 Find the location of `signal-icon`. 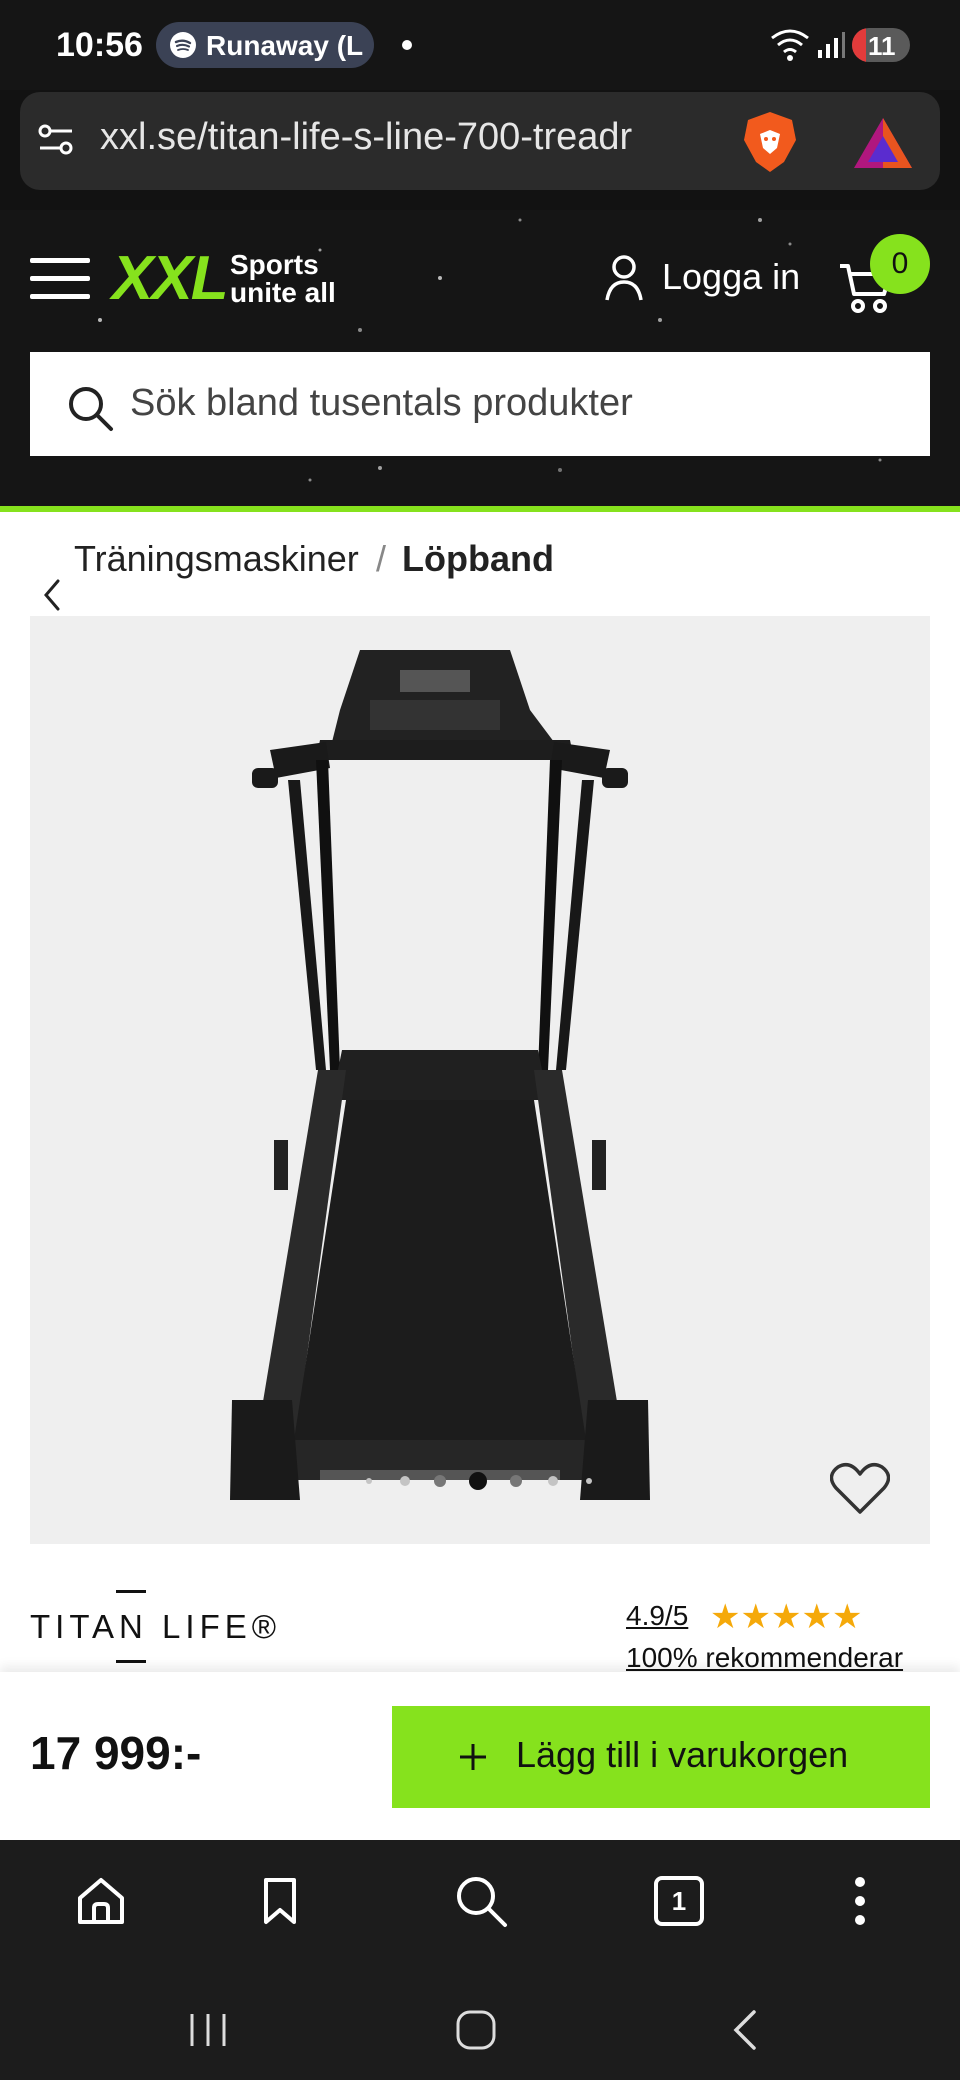

signal-icon is located at coordinates (831, 45).